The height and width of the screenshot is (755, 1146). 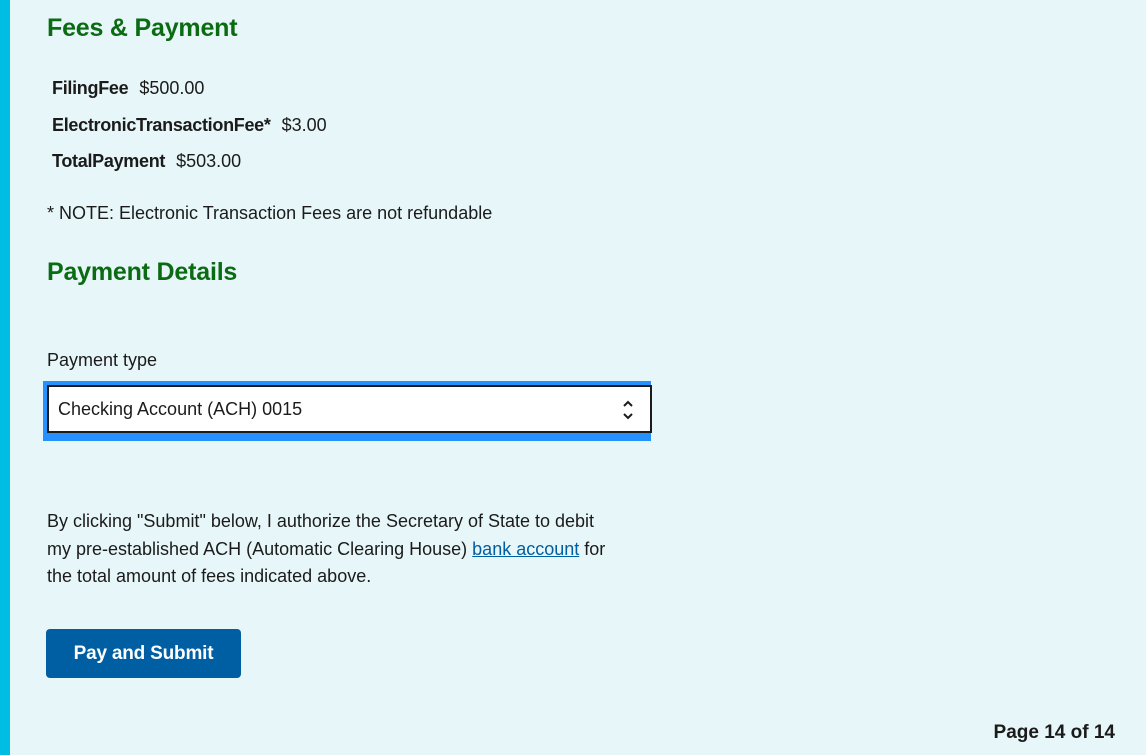 What do you see at coordinates (172, 88) in the screenshot?
I see `fee-value: $500.00` at bounding box center [172, 88].